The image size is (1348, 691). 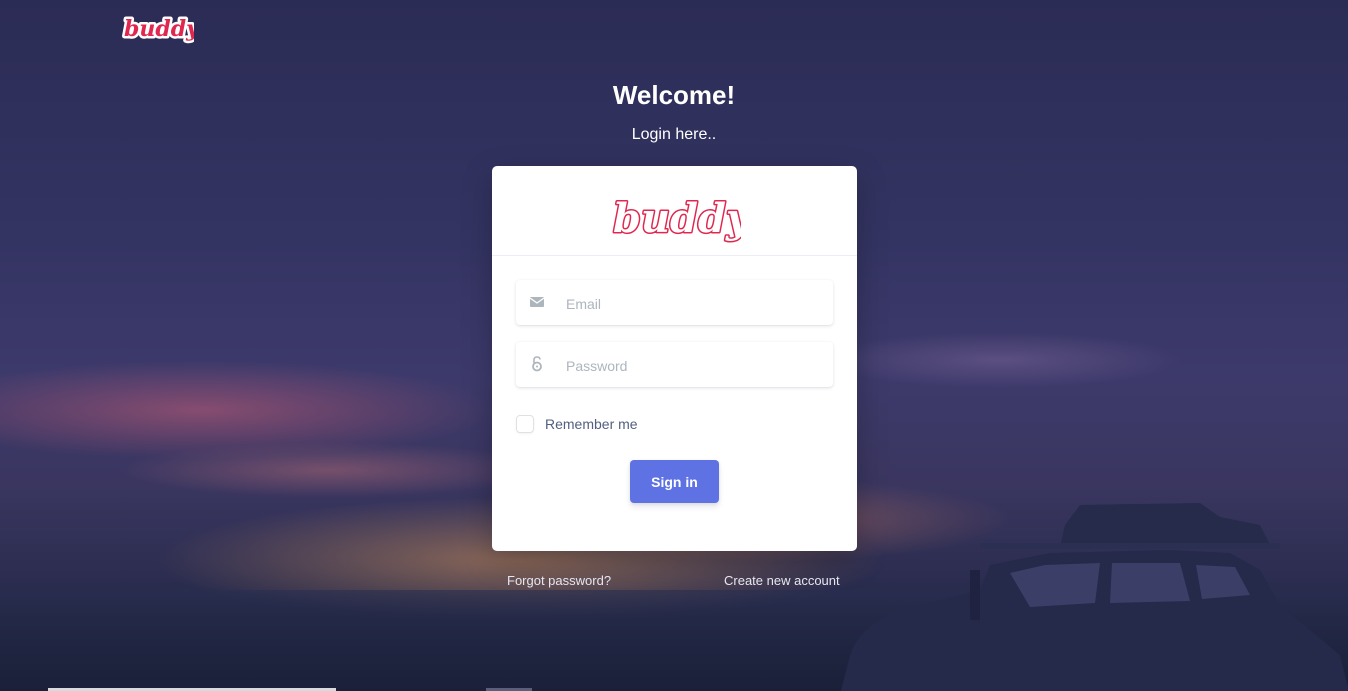 What do you see at coordinates (696, 365) in the screenshot?
I see `password-input` at bounding box center [696, 365].